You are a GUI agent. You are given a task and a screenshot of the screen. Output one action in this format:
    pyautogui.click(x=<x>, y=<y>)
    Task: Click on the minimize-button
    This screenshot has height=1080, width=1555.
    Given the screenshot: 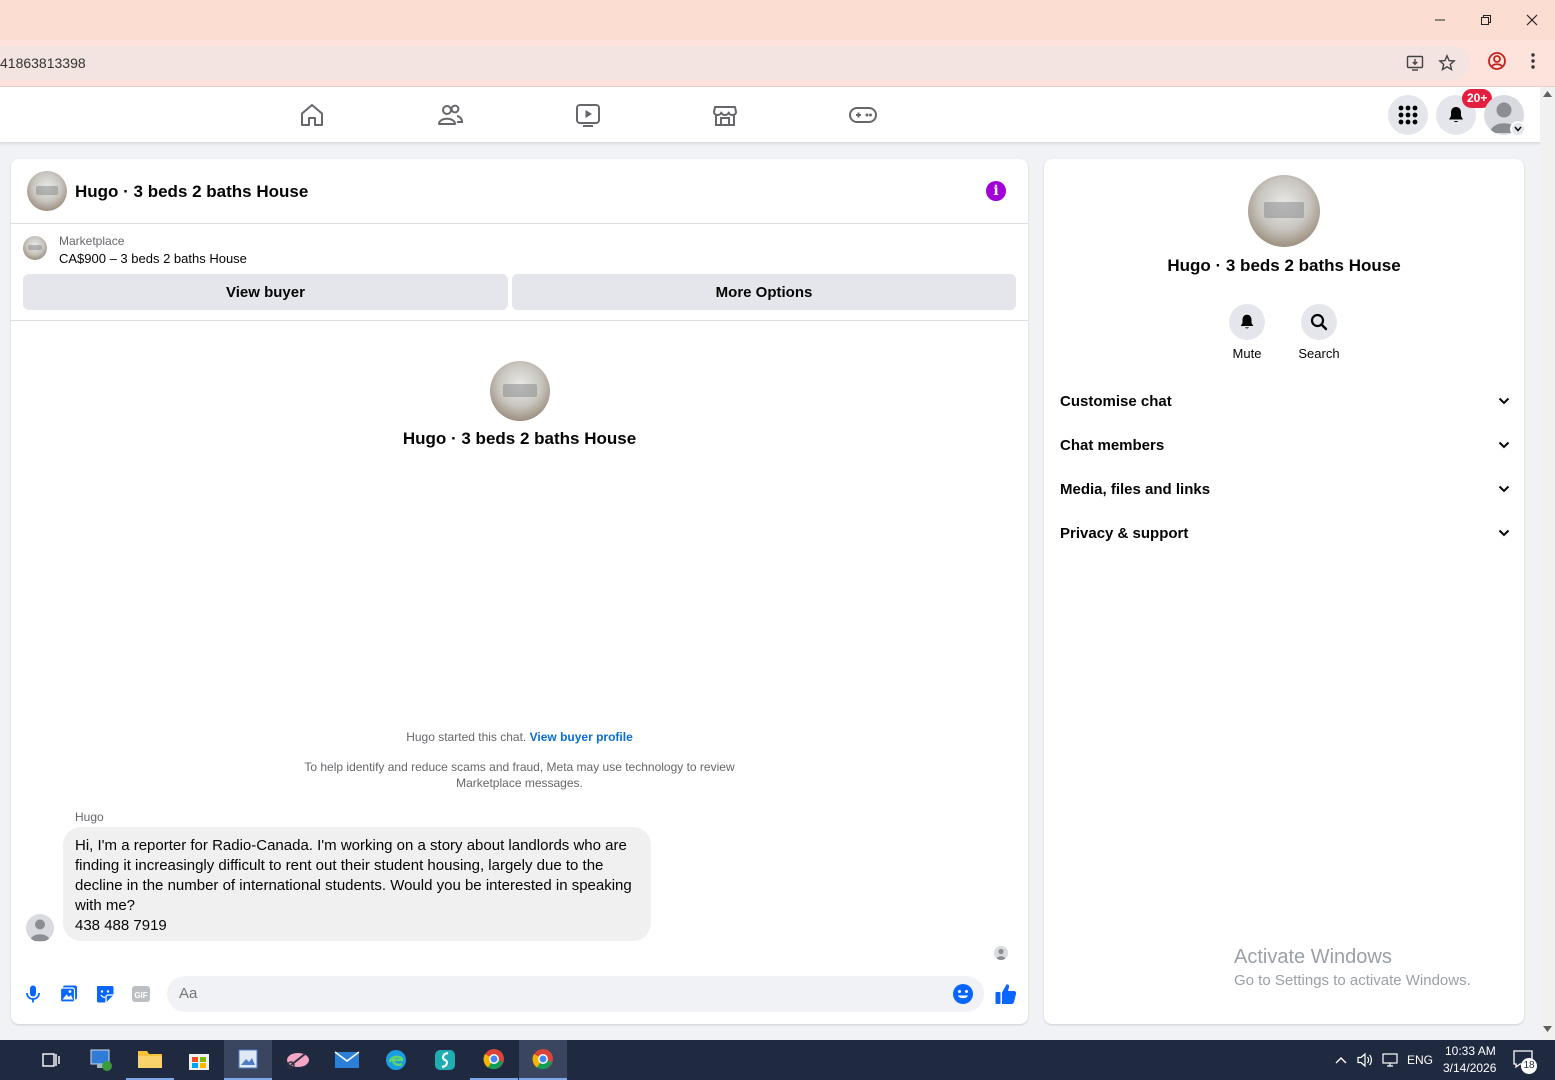 What is the action you would take?
    pyautogui.click(x=1440, y=20)
    